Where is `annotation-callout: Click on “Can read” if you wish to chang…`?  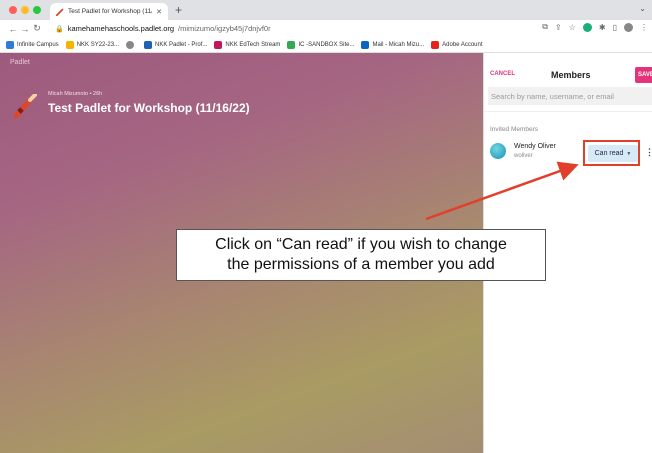 annotation-callout: Click on “Can read” if you wish to chang… is located at coordinates (361, 255).